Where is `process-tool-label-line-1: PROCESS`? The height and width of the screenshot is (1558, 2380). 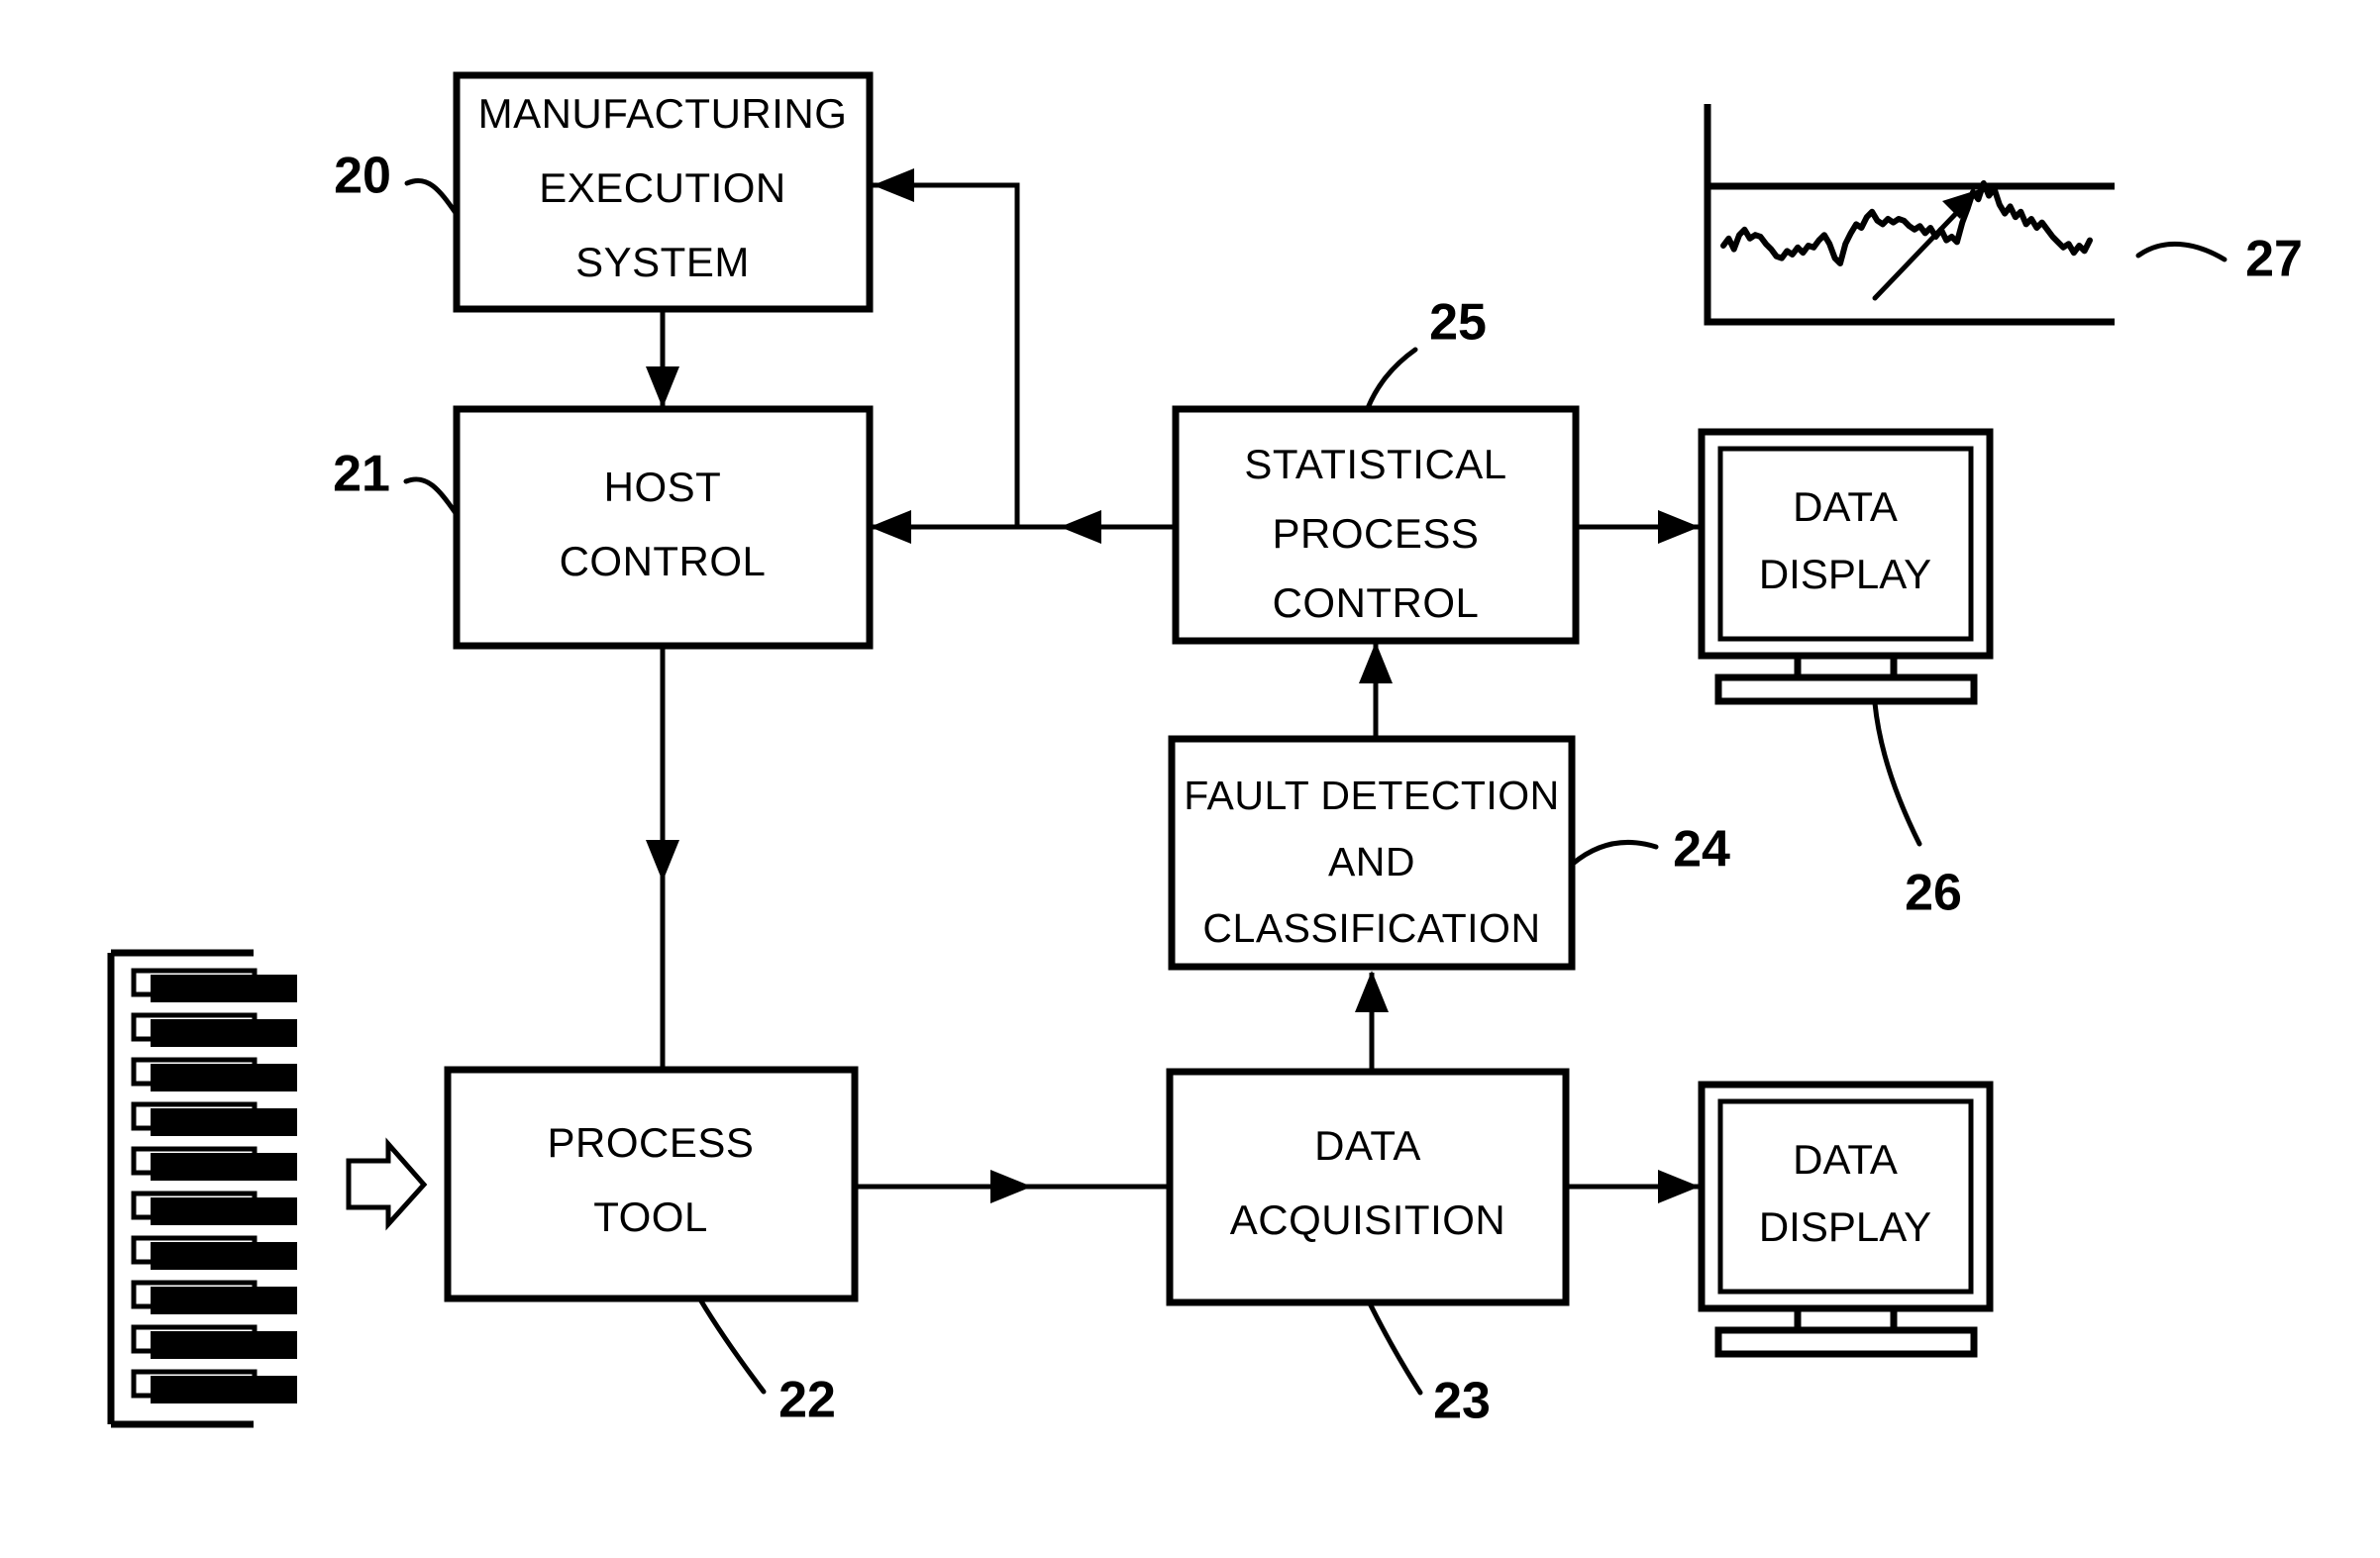
process-tool-label-line-1: PROCESS is located at coordinates (651, 1142).